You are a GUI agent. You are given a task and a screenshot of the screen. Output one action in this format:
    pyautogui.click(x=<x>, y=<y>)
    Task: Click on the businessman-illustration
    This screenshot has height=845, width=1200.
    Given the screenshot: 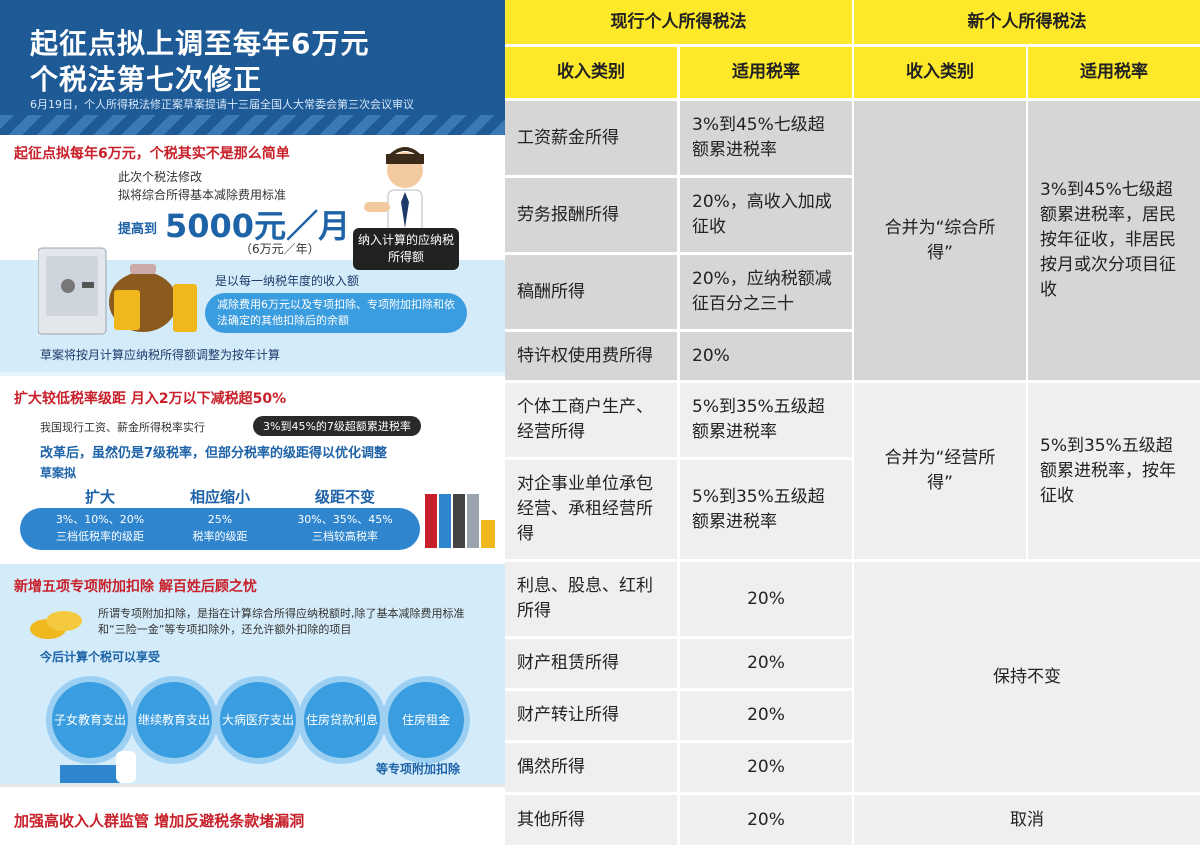 What is the action you would take?
    pyautogui.click(x=394, y=192)
    